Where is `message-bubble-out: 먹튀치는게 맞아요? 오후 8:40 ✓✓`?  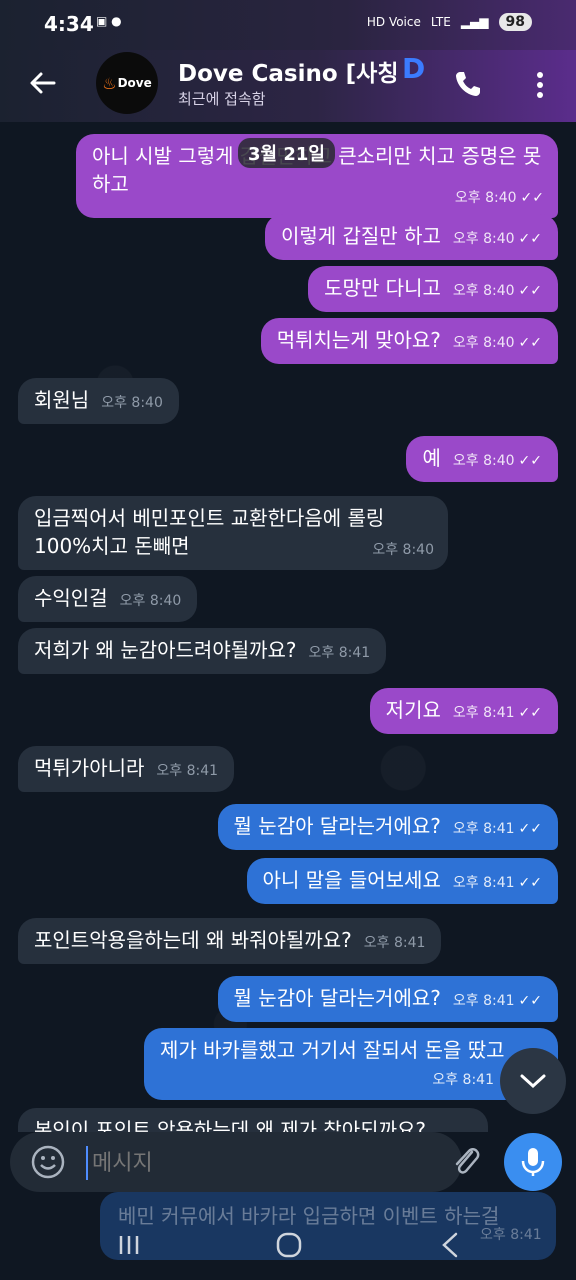 message-bubble-out: 먹튀치는게 맞아요? 오후 8:40 ✓✓ is located at coordinates (409, 341).